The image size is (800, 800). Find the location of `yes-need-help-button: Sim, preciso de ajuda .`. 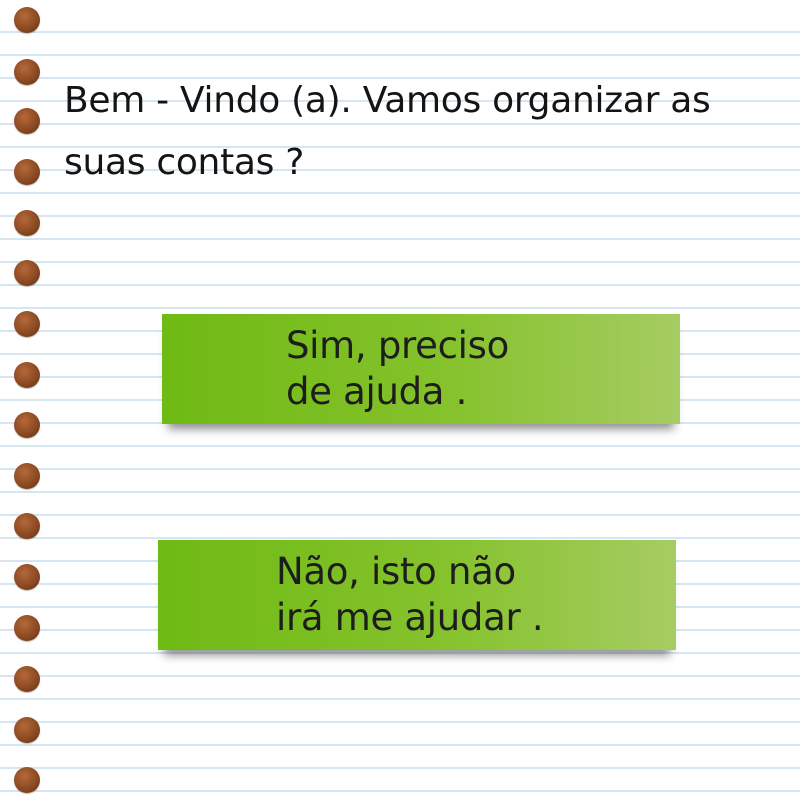

yes-need-help-button: Sim, preciso de ajuda . is located at coordinates (421, 369).